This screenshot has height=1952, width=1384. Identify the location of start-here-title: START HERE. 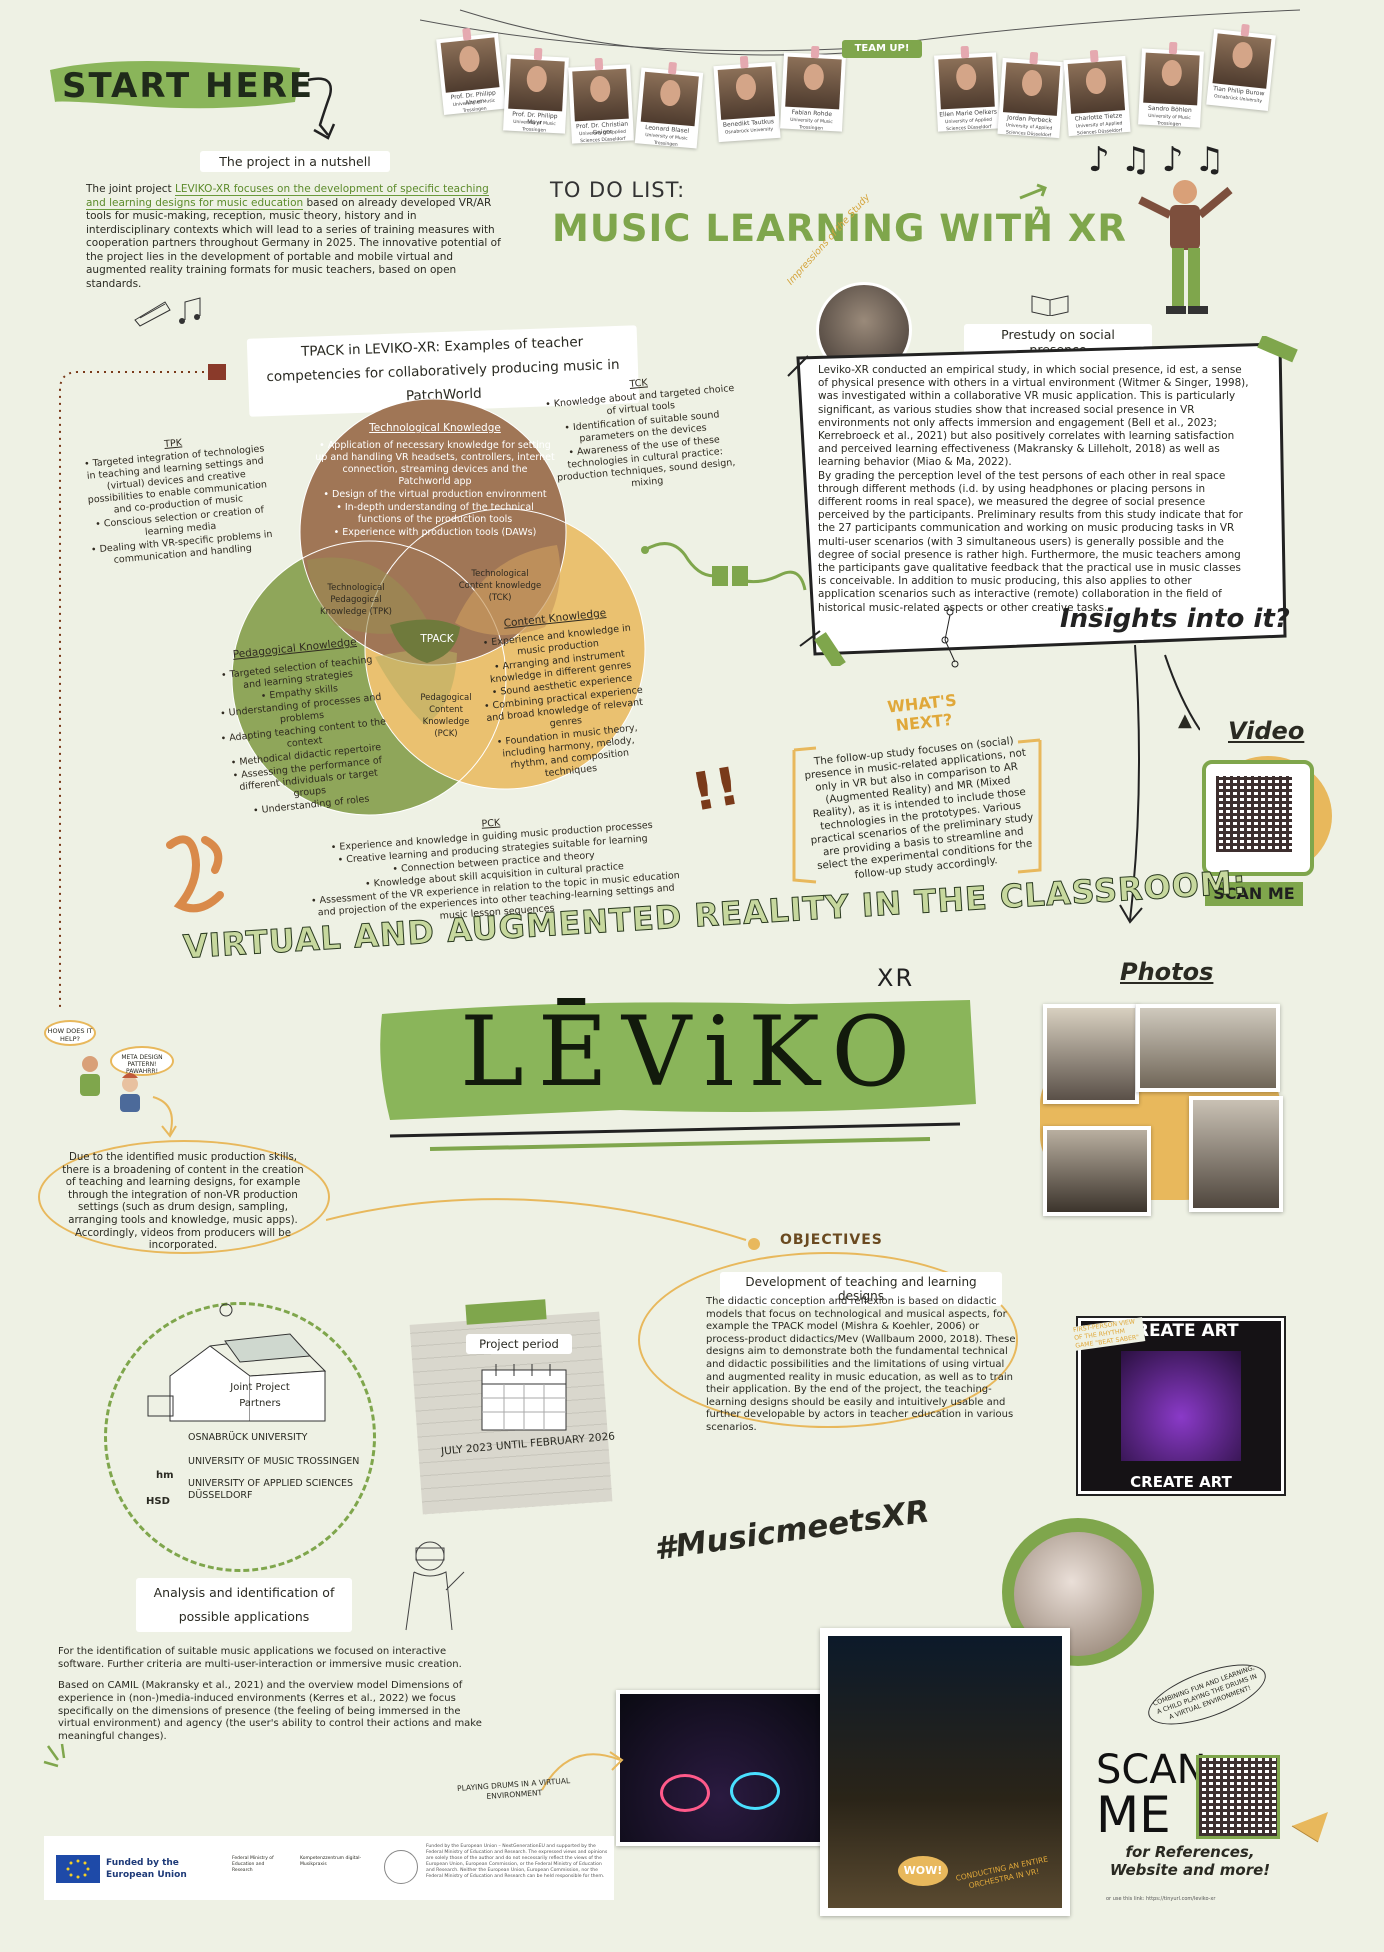
(188, 86).